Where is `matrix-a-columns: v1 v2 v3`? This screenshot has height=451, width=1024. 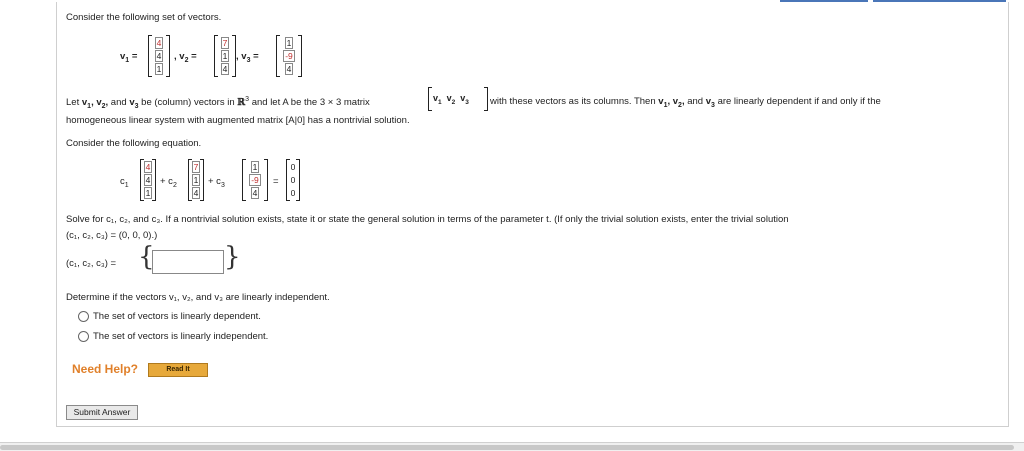
matrix-a-columns: v1 v2 v3 is located at coordinates (458, 99).